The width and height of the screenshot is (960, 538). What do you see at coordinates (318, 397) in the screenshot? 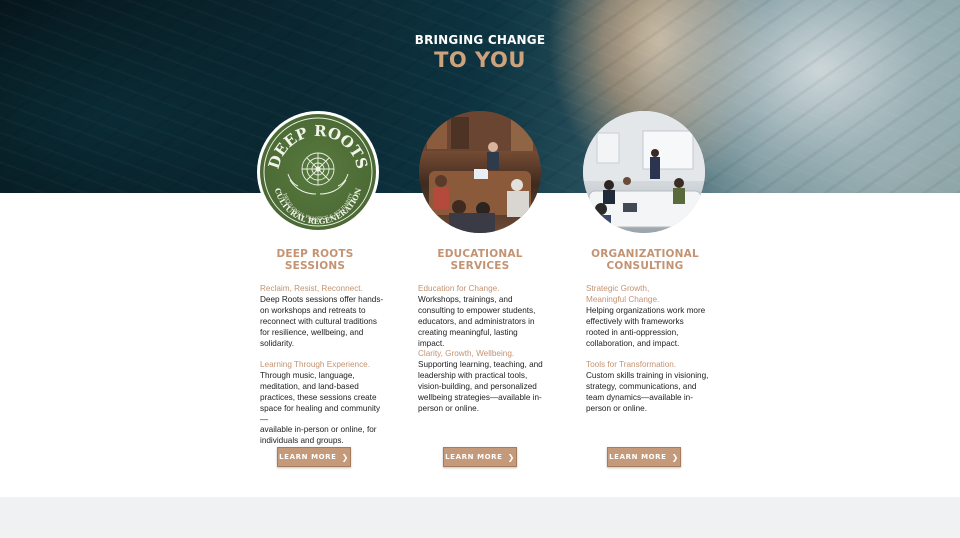
I see `paragraph-line: practices, these sessions create` at bounding box center [318, 397].